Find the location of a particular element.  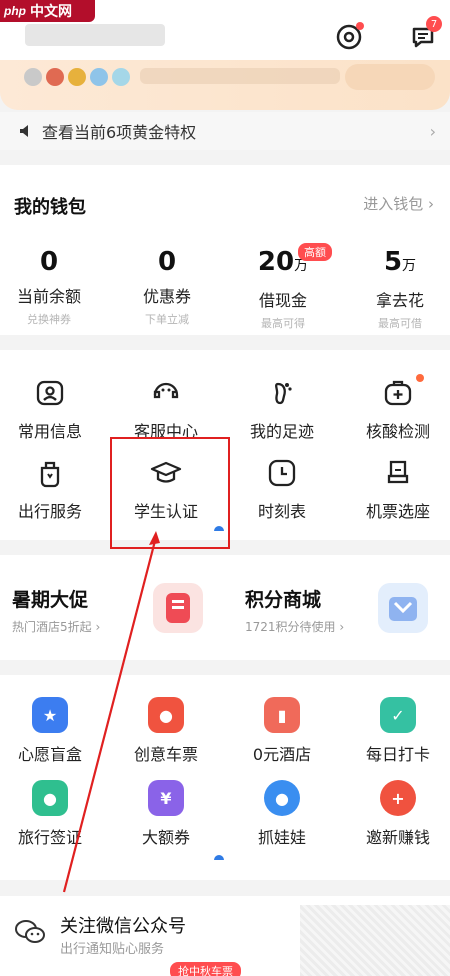

service-footprint: 我的足迹 is located at coordinates (282, 409).